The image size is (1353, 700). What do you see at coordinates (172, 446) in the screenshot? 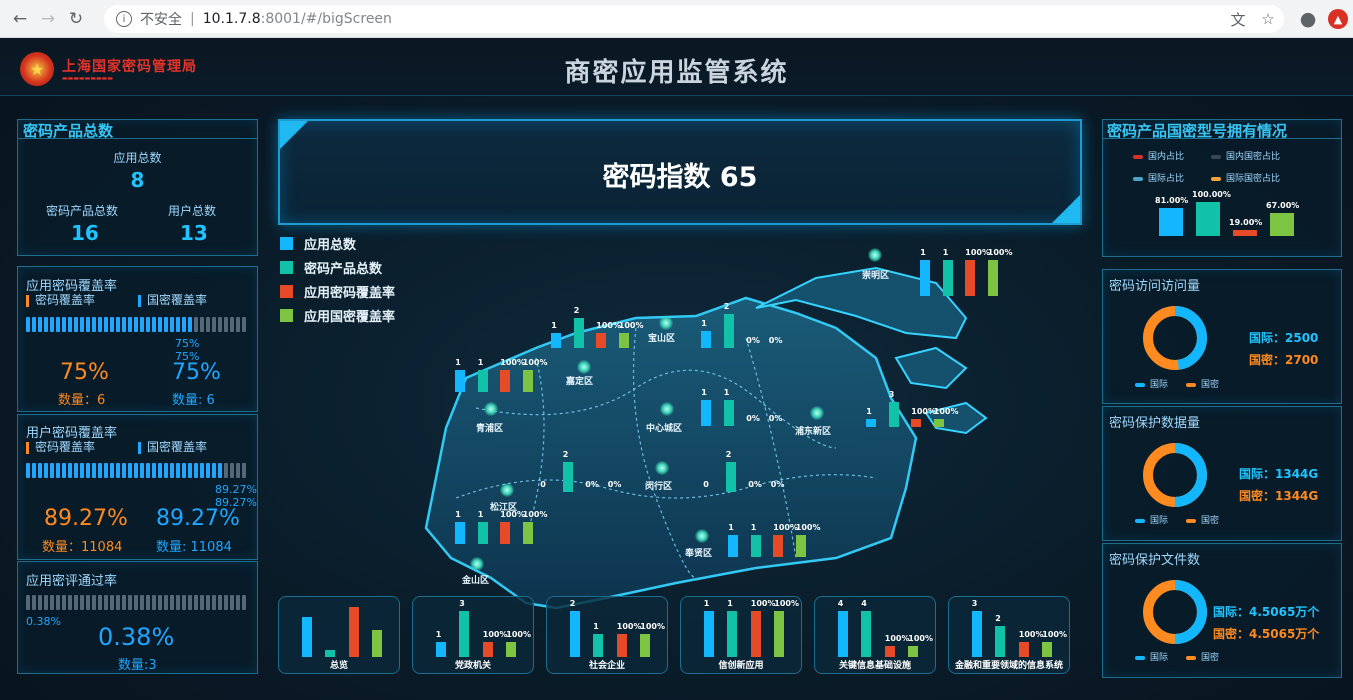
I see `user-coverage-legend-b: 国密覆盖率` at bounding box center [172, 446].